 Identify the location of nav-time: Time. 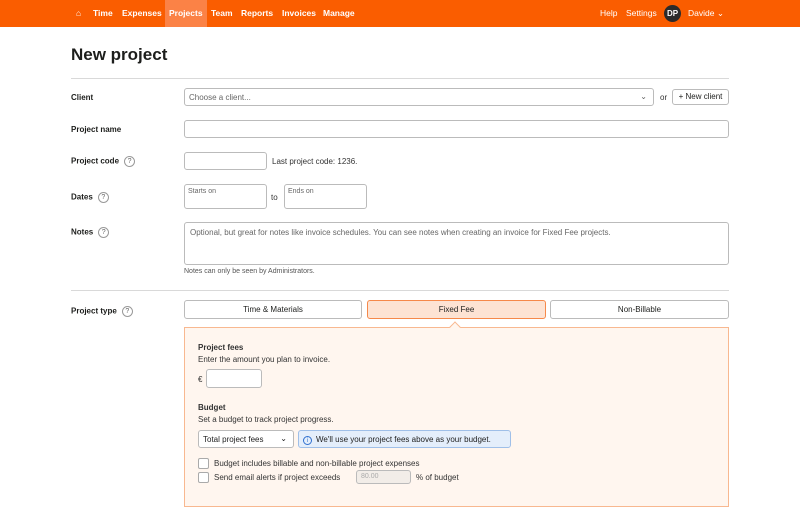
(103, 13).